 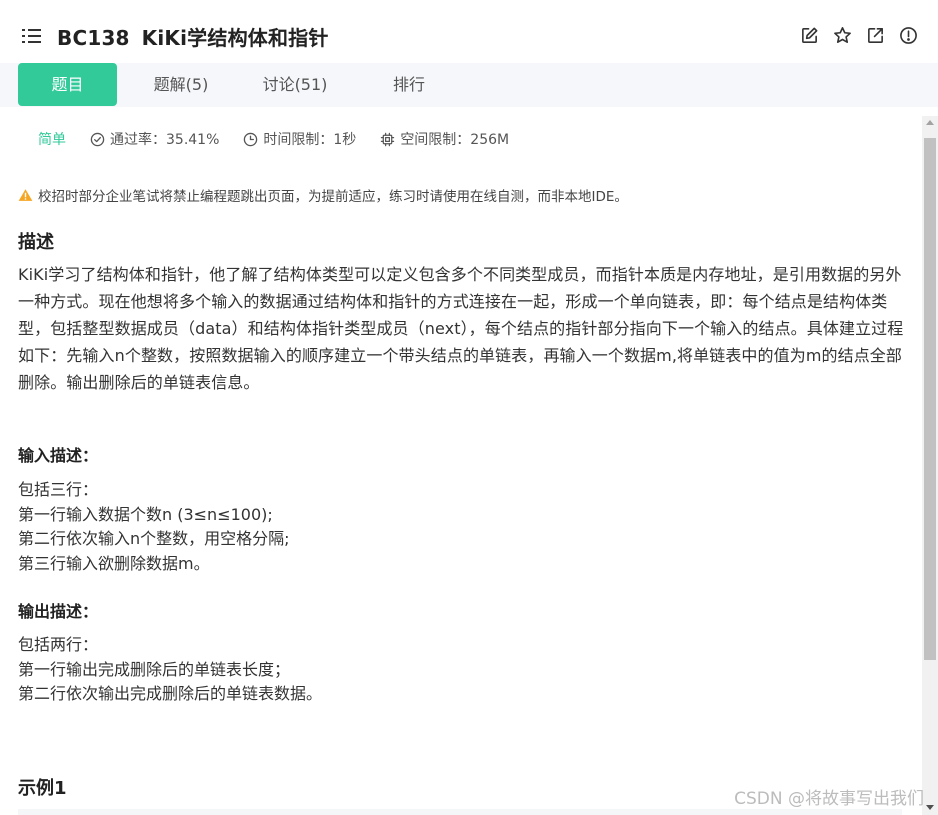 What do you see at coordinates (67, 84) in the screenshot?
I see `tab-problem: 题目` at bounding box center [67, 84].